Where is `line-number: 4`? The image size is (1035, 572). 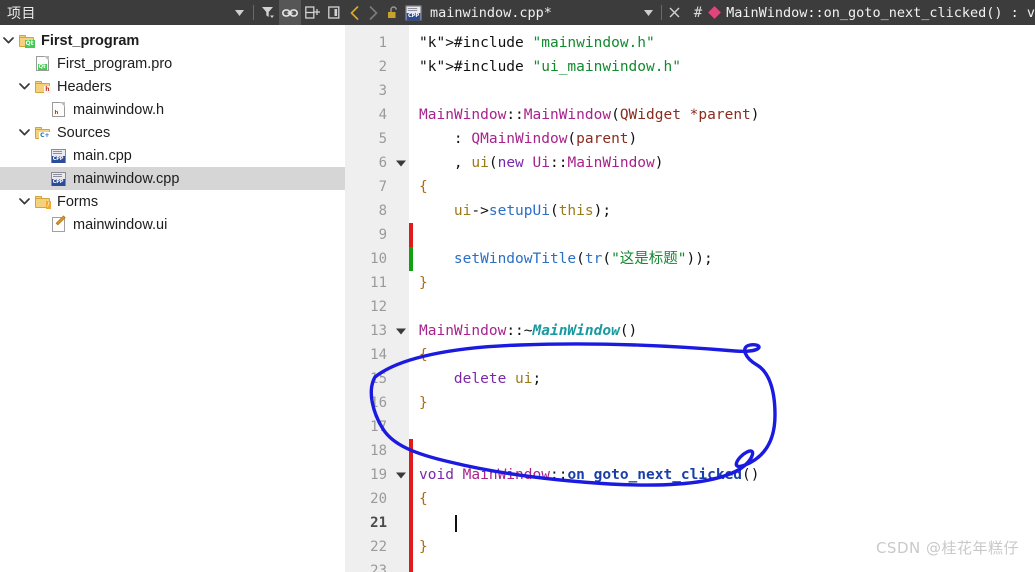 line-number: 4 is located at coordinates (382, 115).